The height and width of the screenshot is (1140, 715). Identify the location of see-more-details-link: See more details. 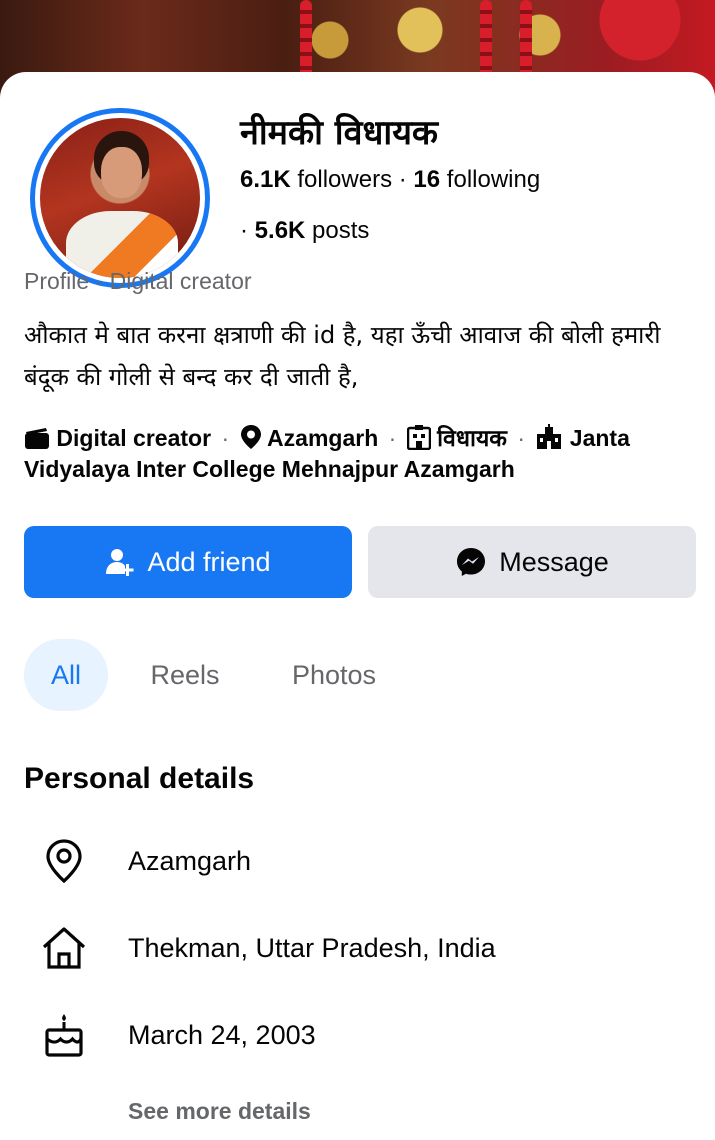
(219, 1111).